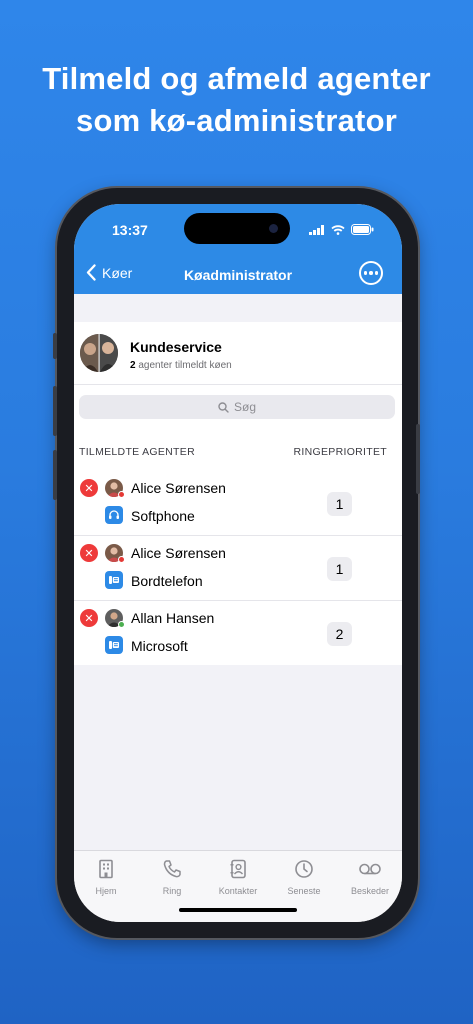 The height and width of the screenshot is (1024, 473). What do you see at coordinates (273, 228) in the screenshot?
I see `camera-icon` at bounding box center [273, 228].